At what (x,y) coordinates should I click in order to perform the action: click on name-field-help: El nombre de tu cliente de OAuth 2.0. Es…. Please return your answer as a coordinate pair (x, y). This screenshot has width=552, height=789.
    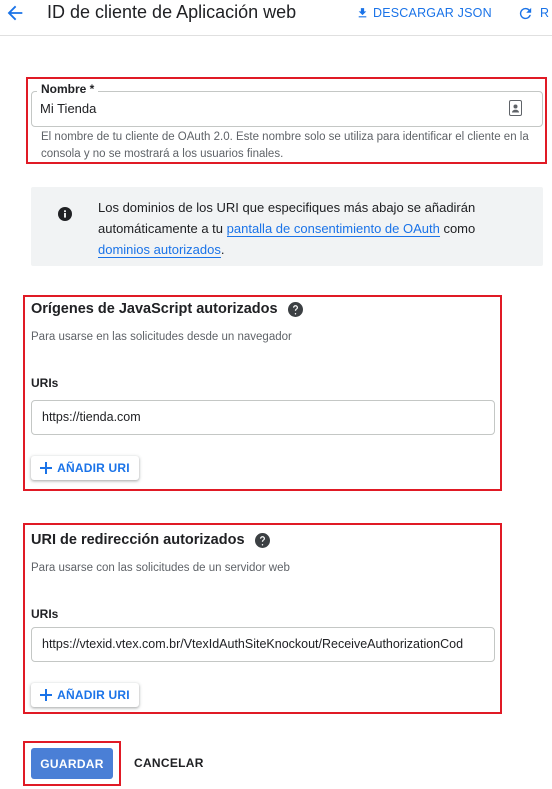
    Looking at the image, I should click on (285, 145).